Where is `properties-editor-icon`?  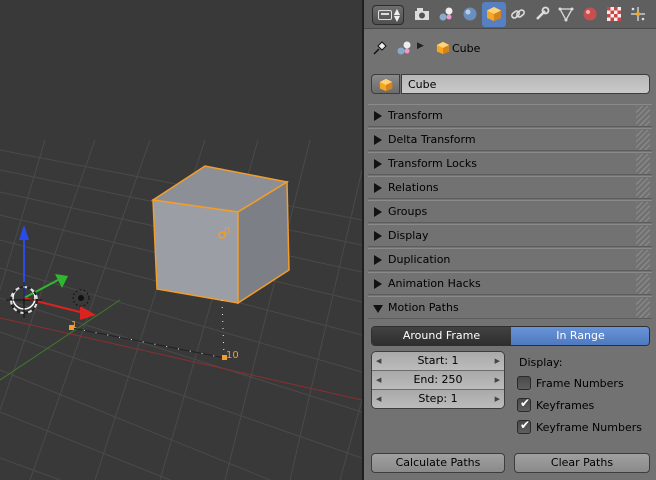 properties-editor-icon is located at coordinates (385, 15).